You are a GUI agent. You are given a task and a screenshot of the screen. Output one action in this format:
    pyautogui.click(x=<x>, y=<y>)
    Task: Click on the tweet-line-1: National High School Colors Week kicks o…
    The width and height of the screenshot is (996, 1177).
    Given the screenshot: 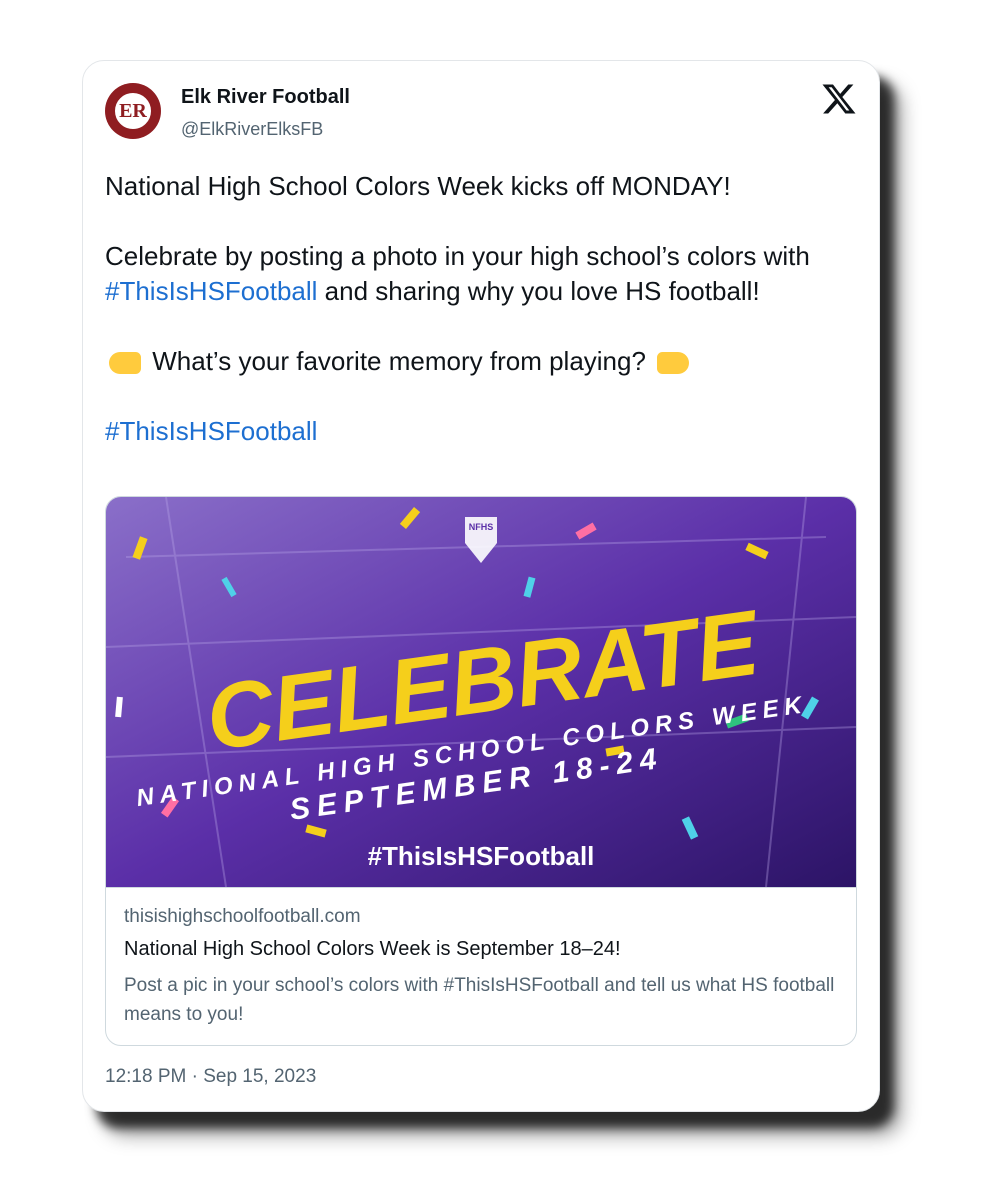 What is the action you would take?
    pyautogui.click(x=418, y=186)
    